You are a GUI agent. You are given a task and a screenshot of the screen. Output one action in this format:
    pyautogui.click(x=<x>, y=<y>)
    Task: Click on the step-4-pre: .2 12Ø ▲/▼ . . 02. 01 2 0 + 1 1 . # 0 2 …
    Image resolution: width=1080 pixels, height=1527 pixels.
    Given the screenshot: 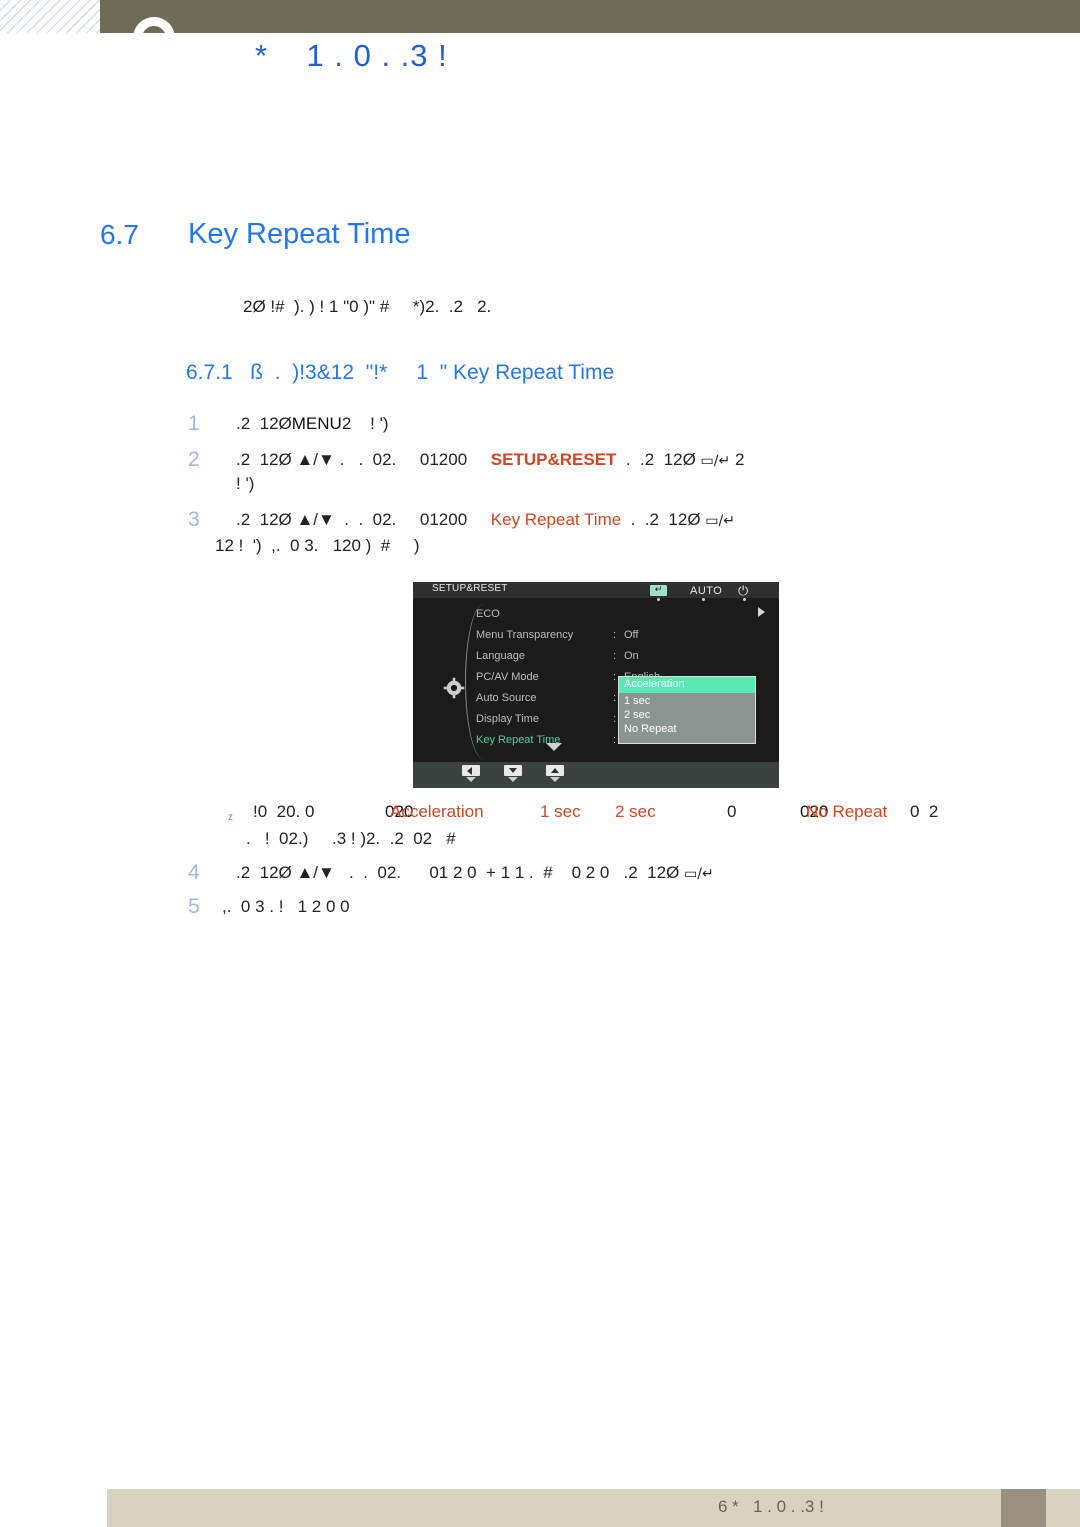 What is the action you would take?
    pyautogui.click(x=460, y=872)
    